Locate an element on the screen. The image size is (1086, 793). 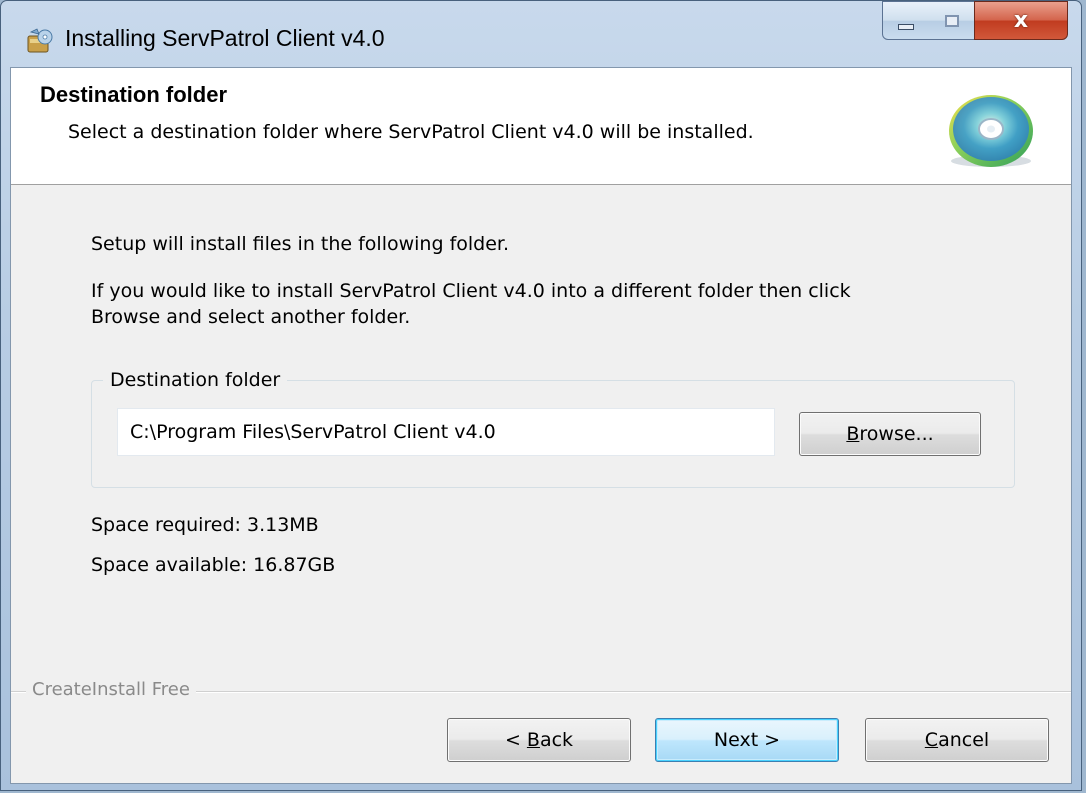
page-title: Destination folder is located at coordinates (134, 94).